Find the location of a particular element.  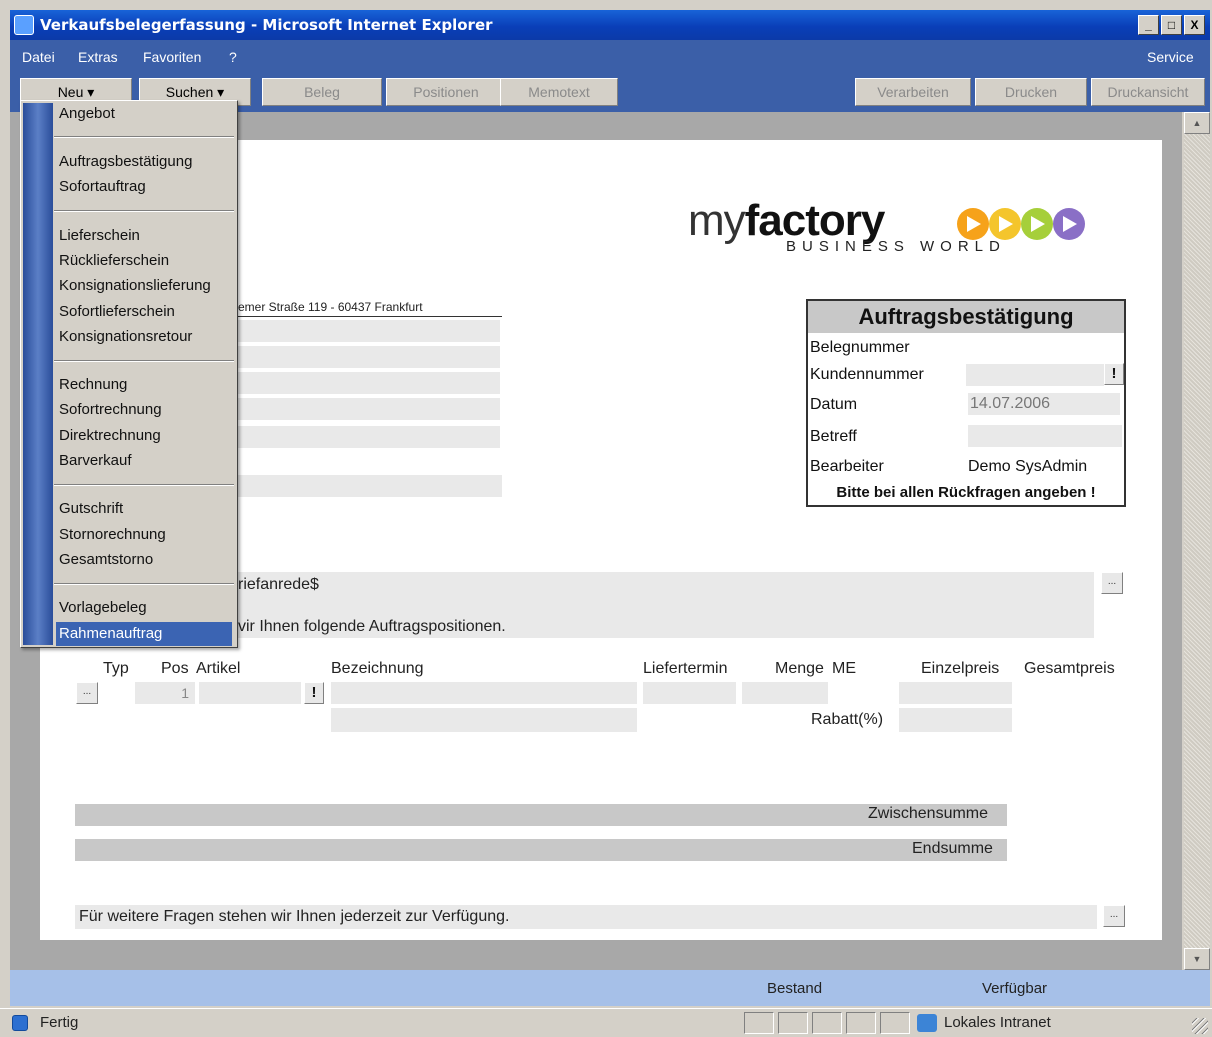

endsumme-bar is located at coordinates (541, 850).